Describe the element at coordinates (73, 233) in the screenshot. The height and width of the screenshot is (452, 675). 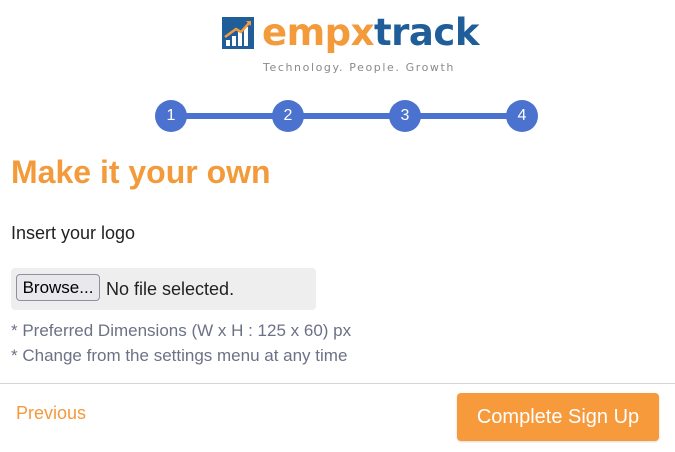
I see `insert-logo-label: Insert your logo` at that location.